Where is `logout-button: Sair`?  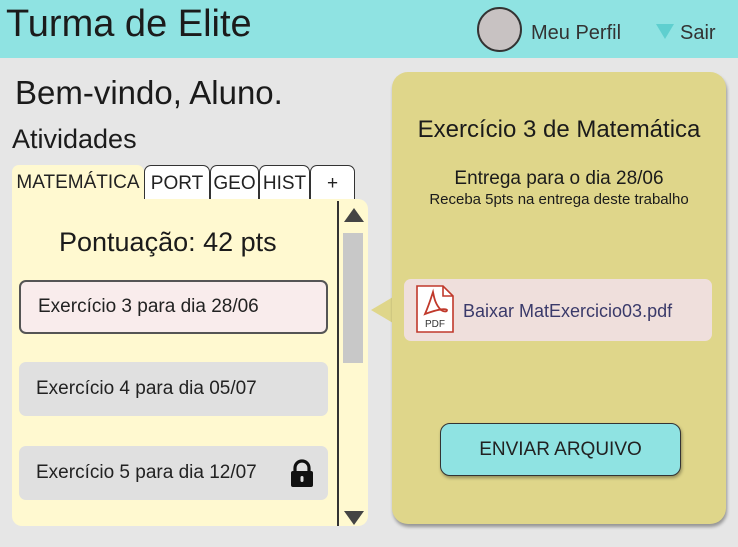
logout-button: Sair is located at coordinates (686, 33).